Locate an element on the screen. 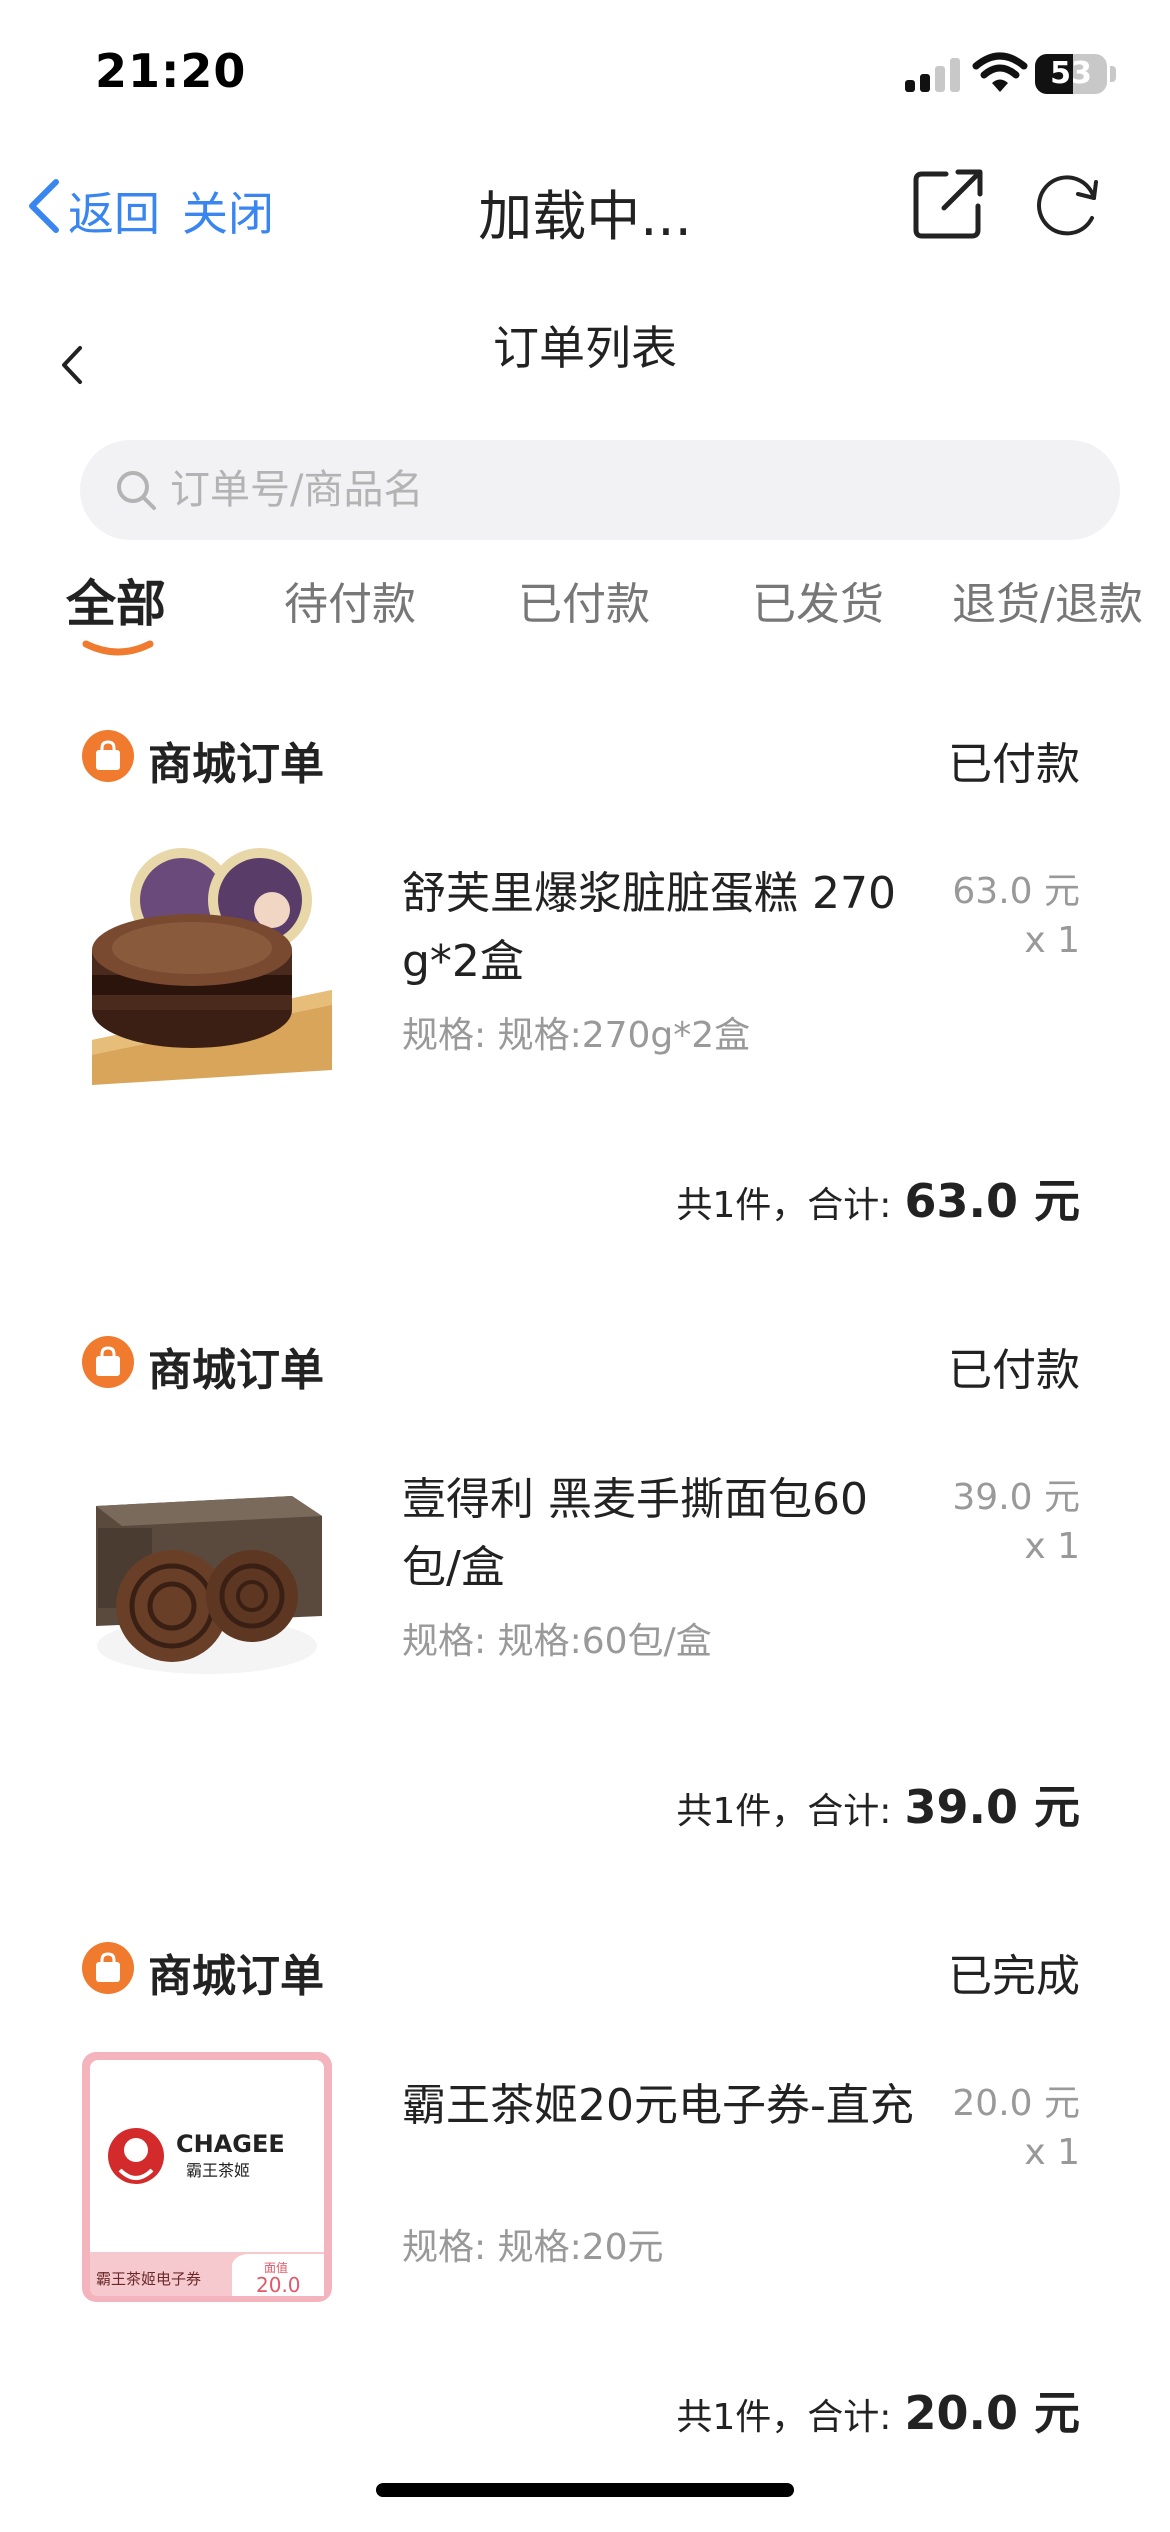  battery-level: 53 is located at coordinates (1071, 73).